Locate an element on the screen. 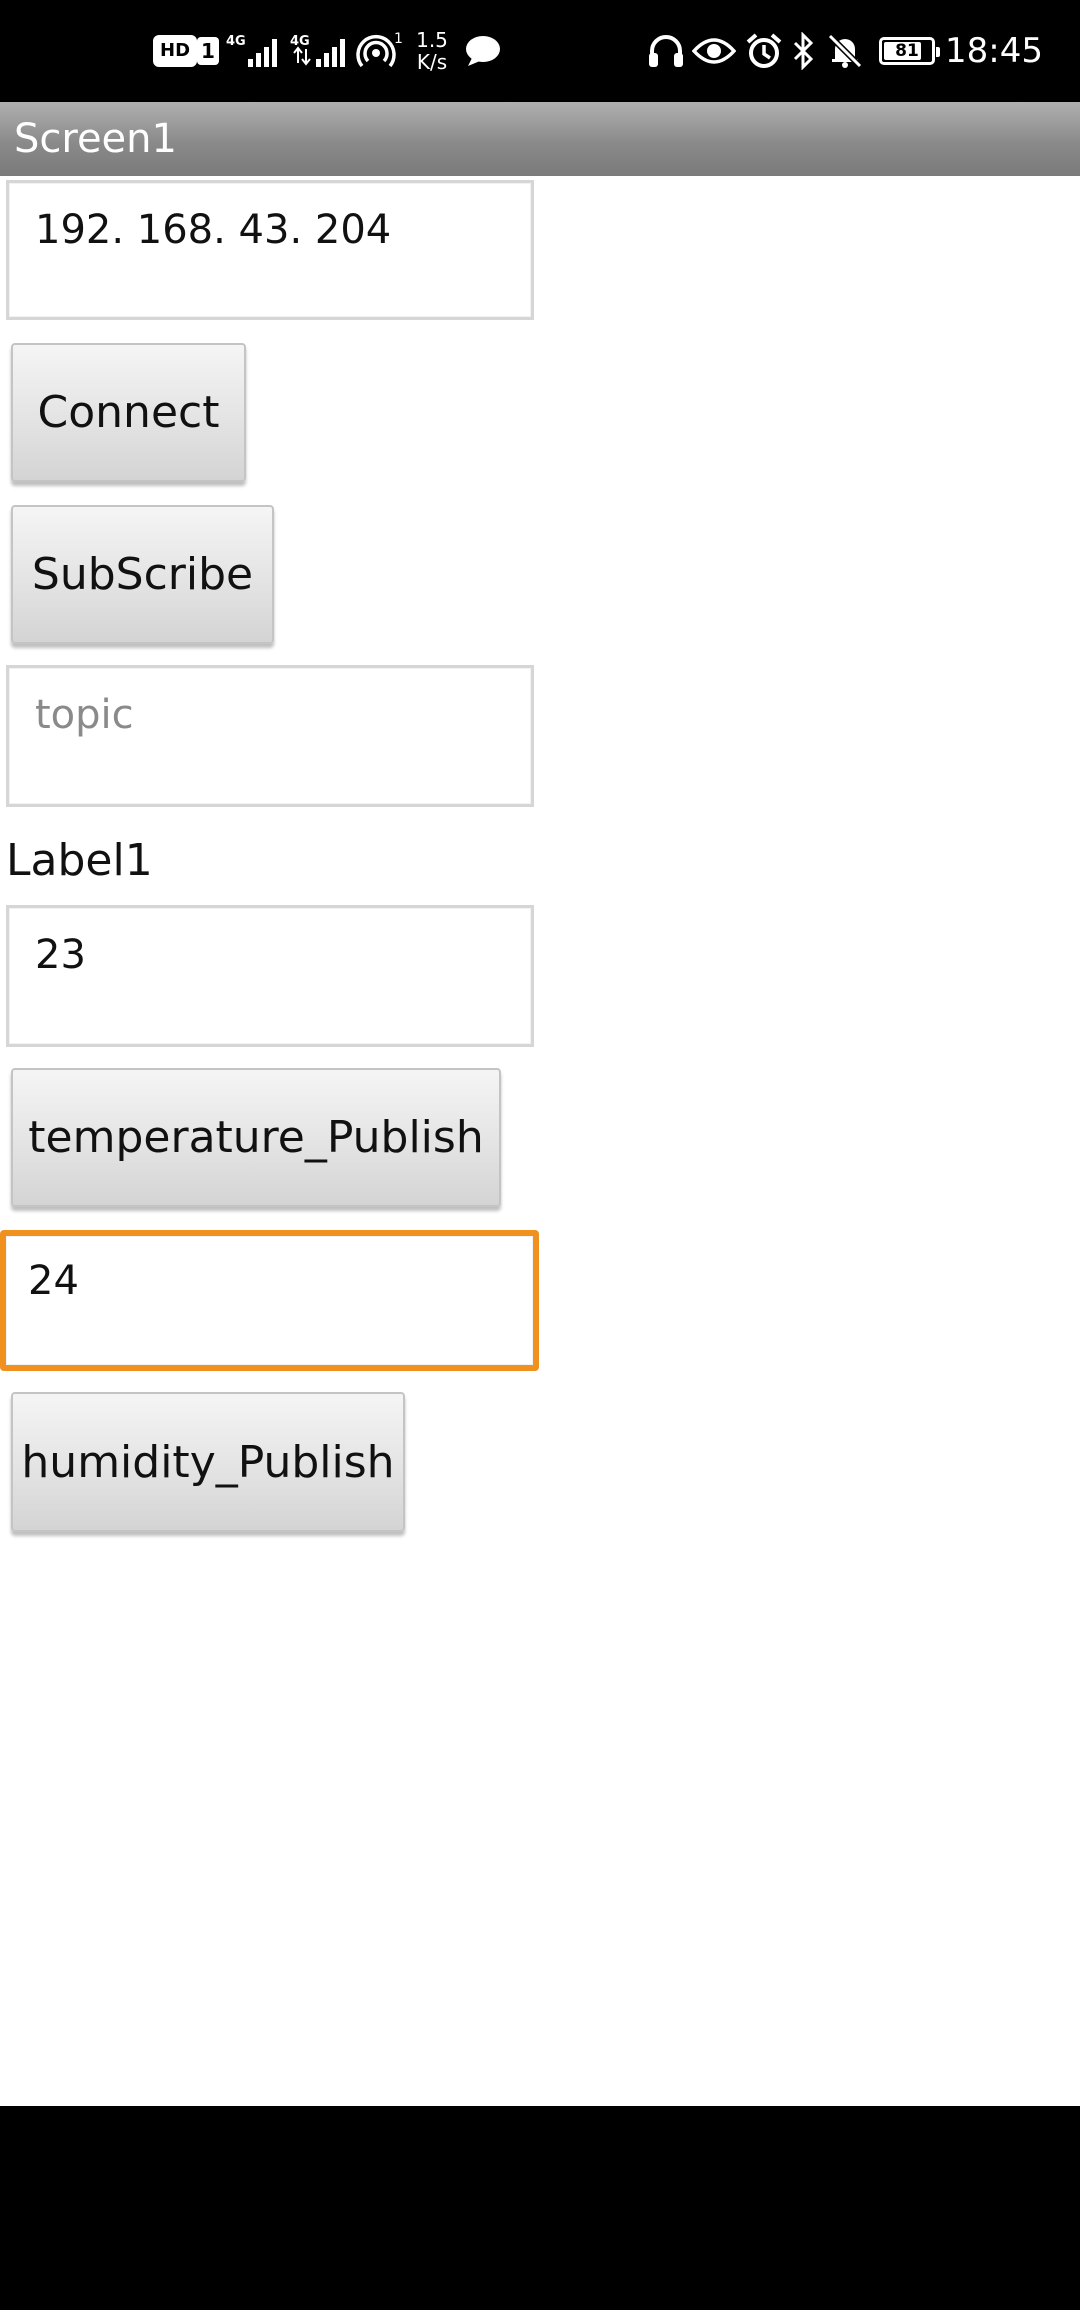 This screenshot has width=1080, height=2310. label1: Label1 is located at coordinates (79, 860).